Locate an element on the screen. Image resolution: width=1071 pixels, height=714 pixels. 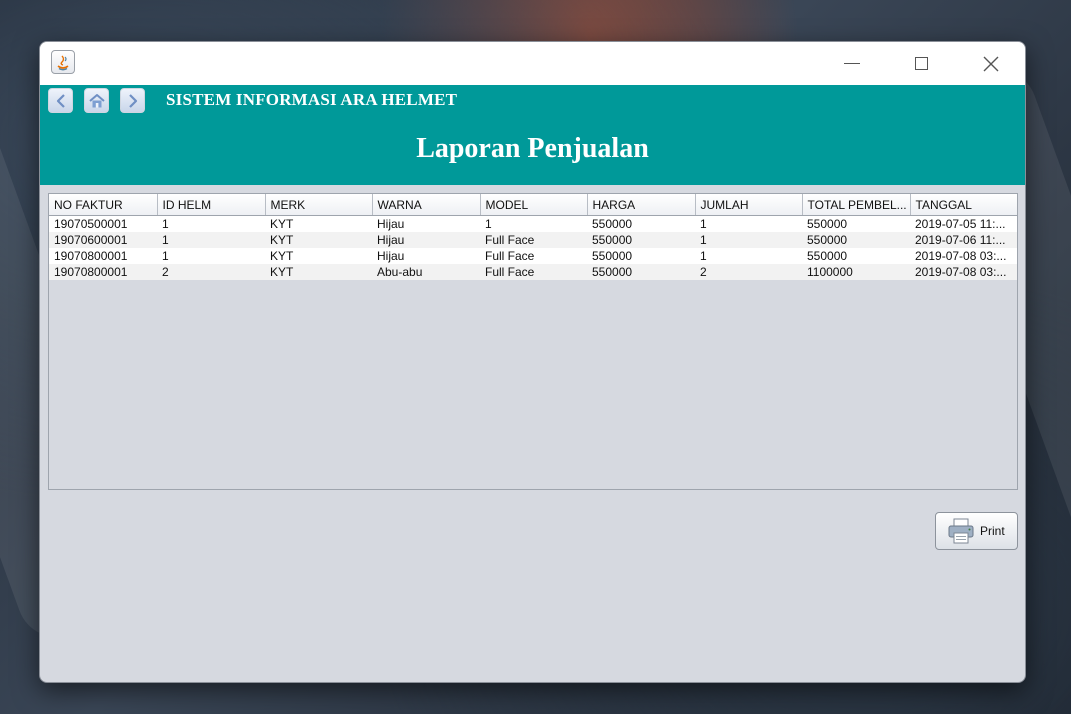
maximize-button is located at coordinates (921, 63).